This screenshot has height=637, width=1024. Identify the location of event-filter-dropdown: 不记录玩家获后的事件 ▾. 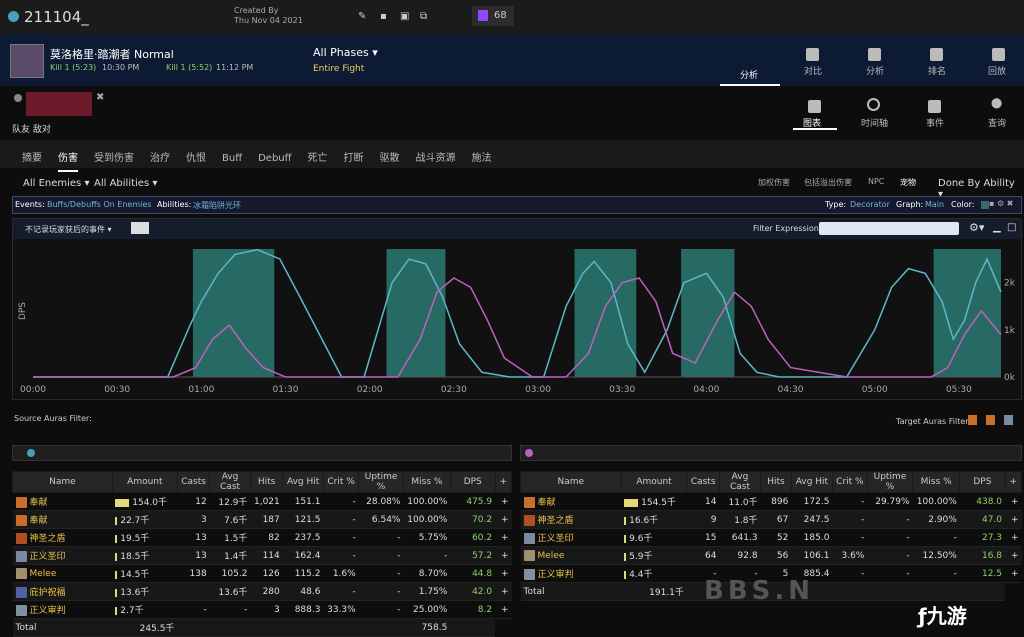
(68, 229).